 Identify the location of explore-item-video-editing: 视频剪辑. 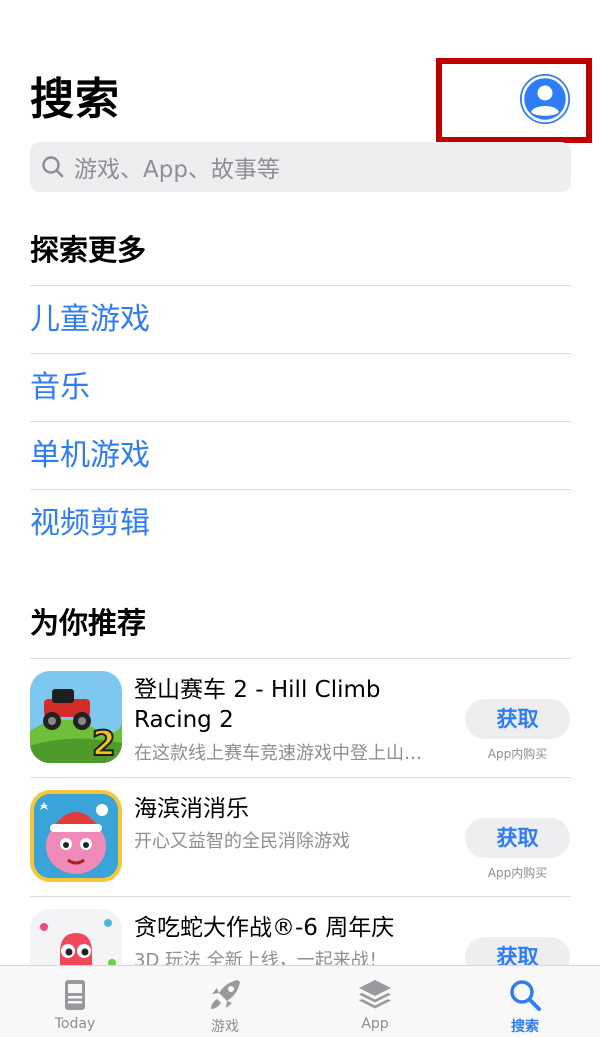
(300, 523).